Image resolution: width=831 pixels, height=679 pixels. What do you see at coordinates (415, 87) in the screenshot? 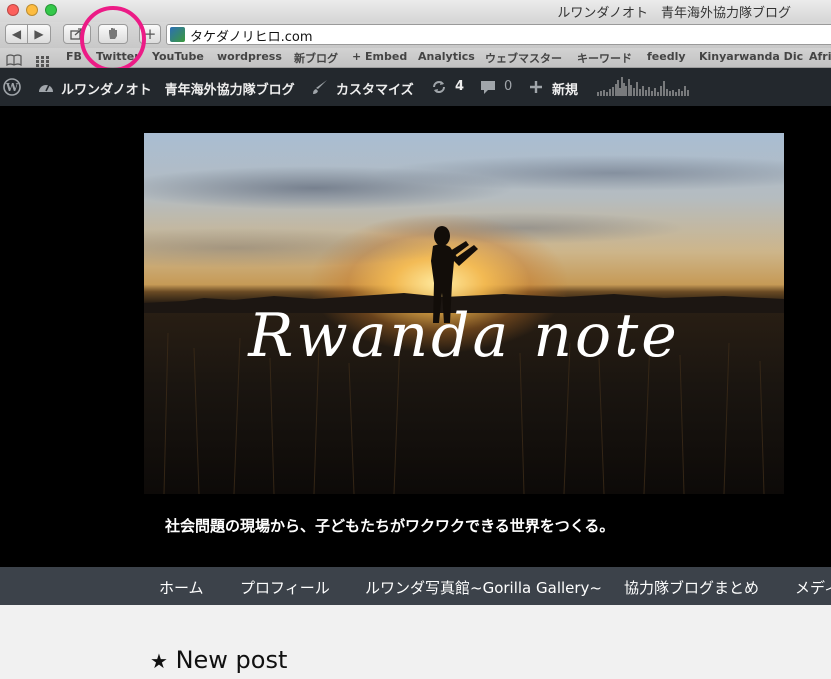
I see `wp-admin-bar: W ルワンダノオト 青年海外協力隊ブログ カスタマイズ 4 0 新規` at bounding box center [415, 87].